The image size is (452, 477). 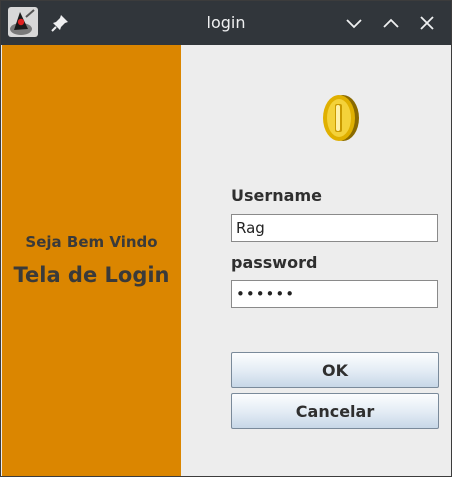 I want to click on maximize-icon, so click(x=391, y=23).